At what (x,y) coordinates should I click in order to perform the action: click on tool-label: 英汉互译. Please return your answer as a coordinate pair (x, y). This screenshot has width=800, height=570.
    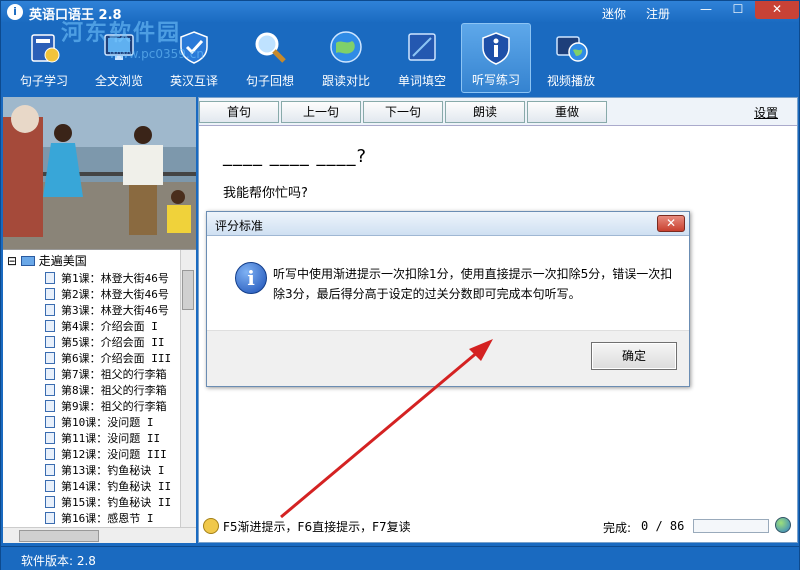
    Looking at the image, I should click on (193, 81).